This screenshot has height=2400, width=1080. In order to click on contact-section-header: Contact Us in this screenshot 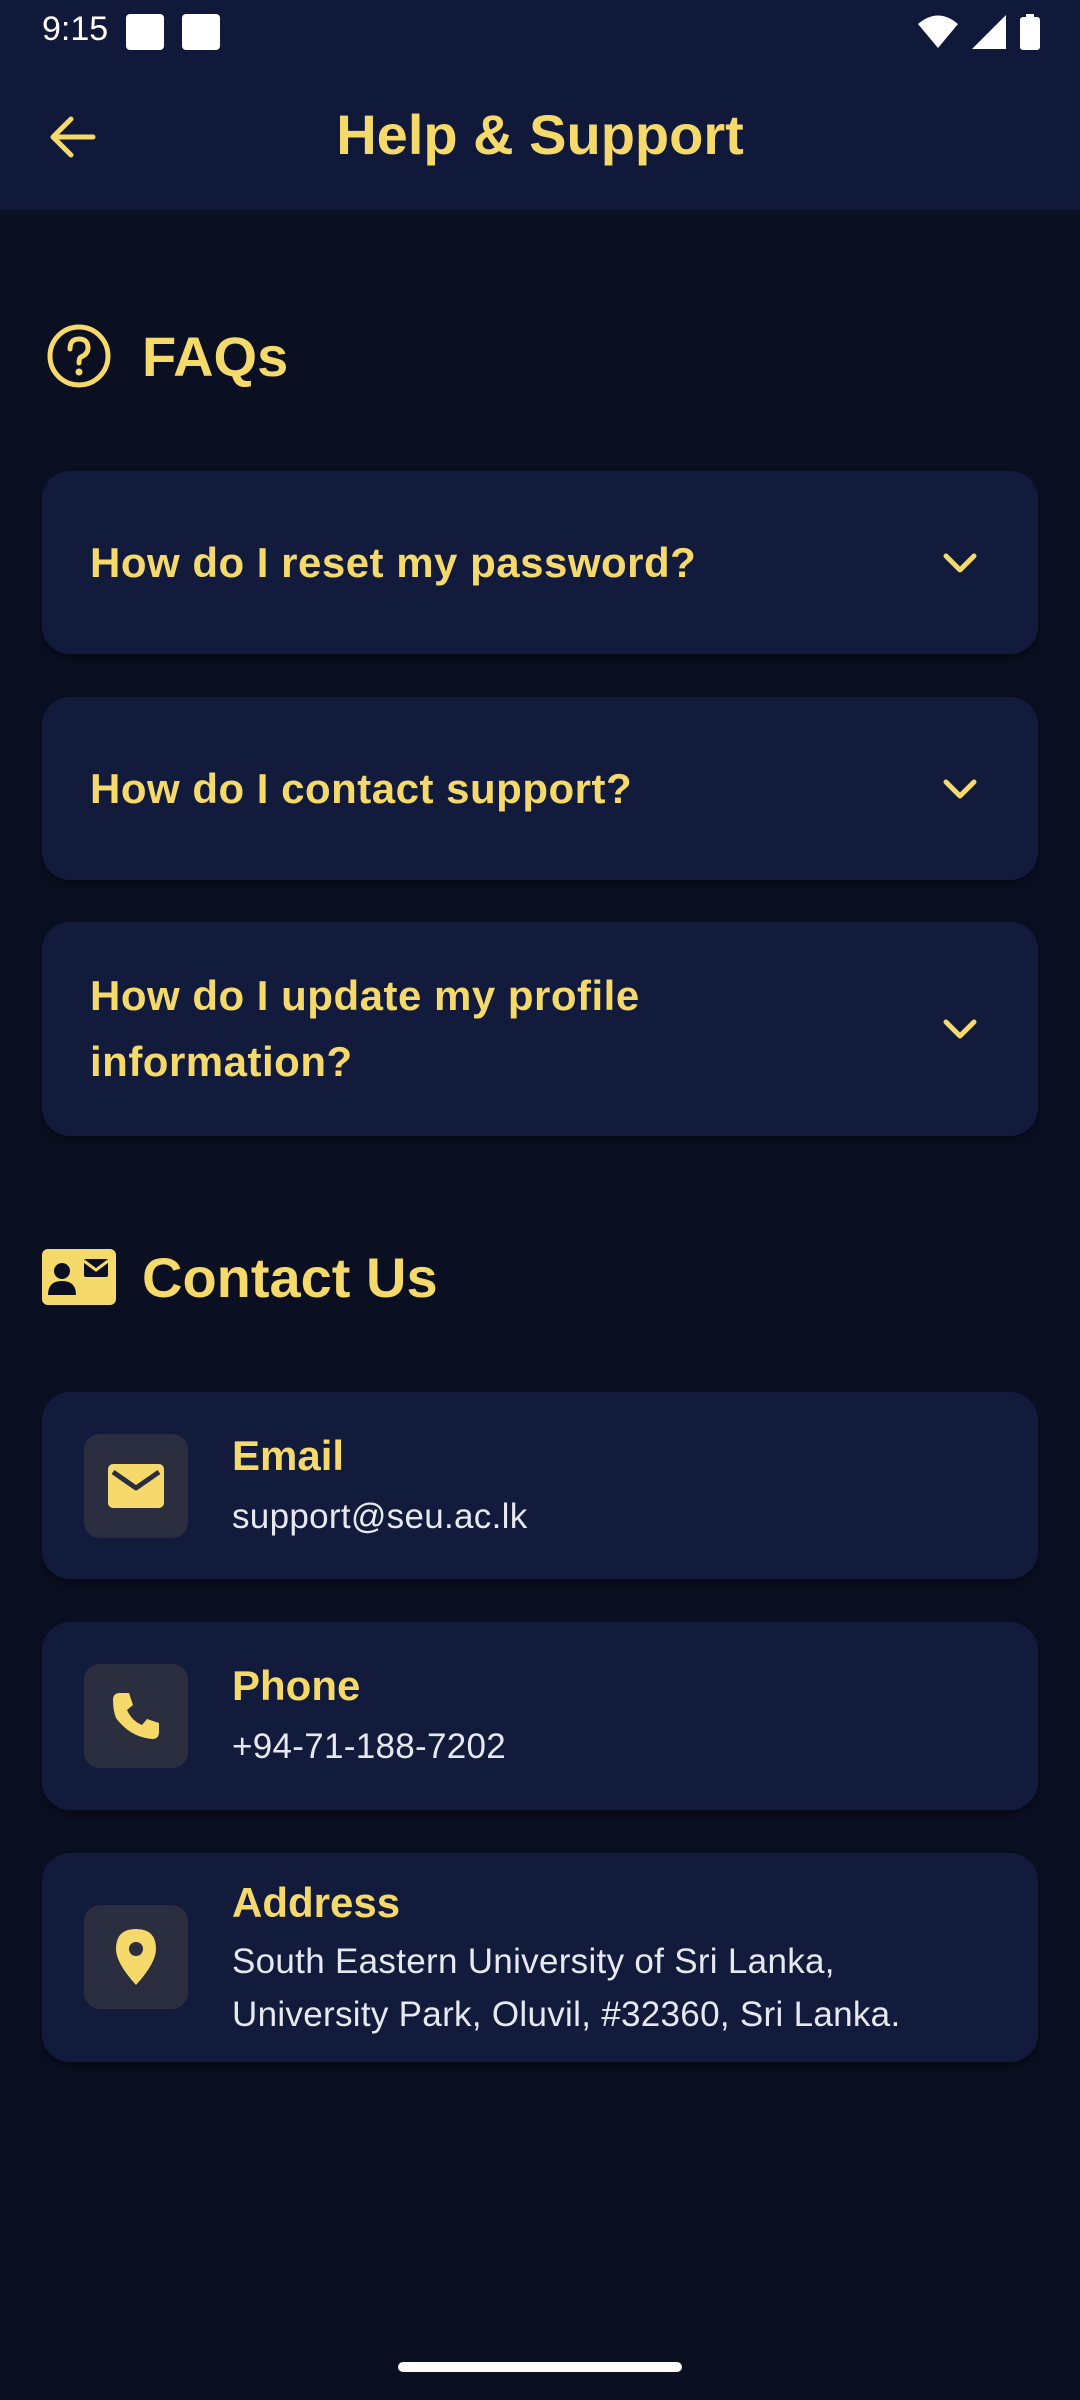, I will do `click(240, 1277)`.